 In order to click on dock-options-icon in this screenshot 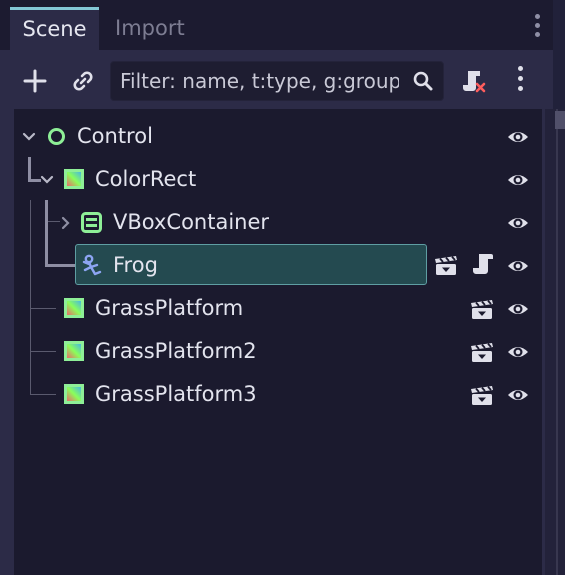, I will do `click(537, 29)`.